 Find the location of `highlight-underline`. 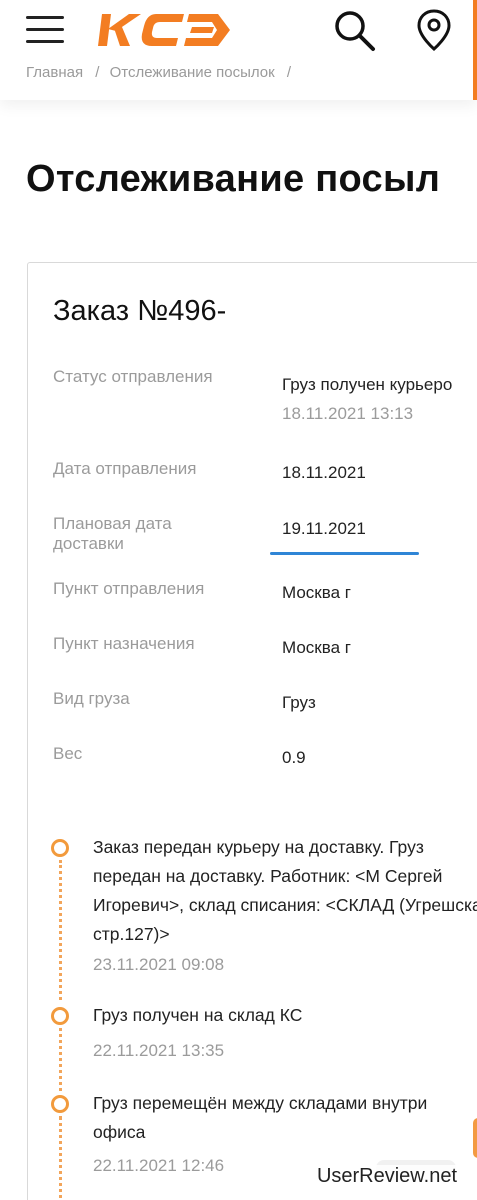

highlight-underline is located at coordinates (344, 553).